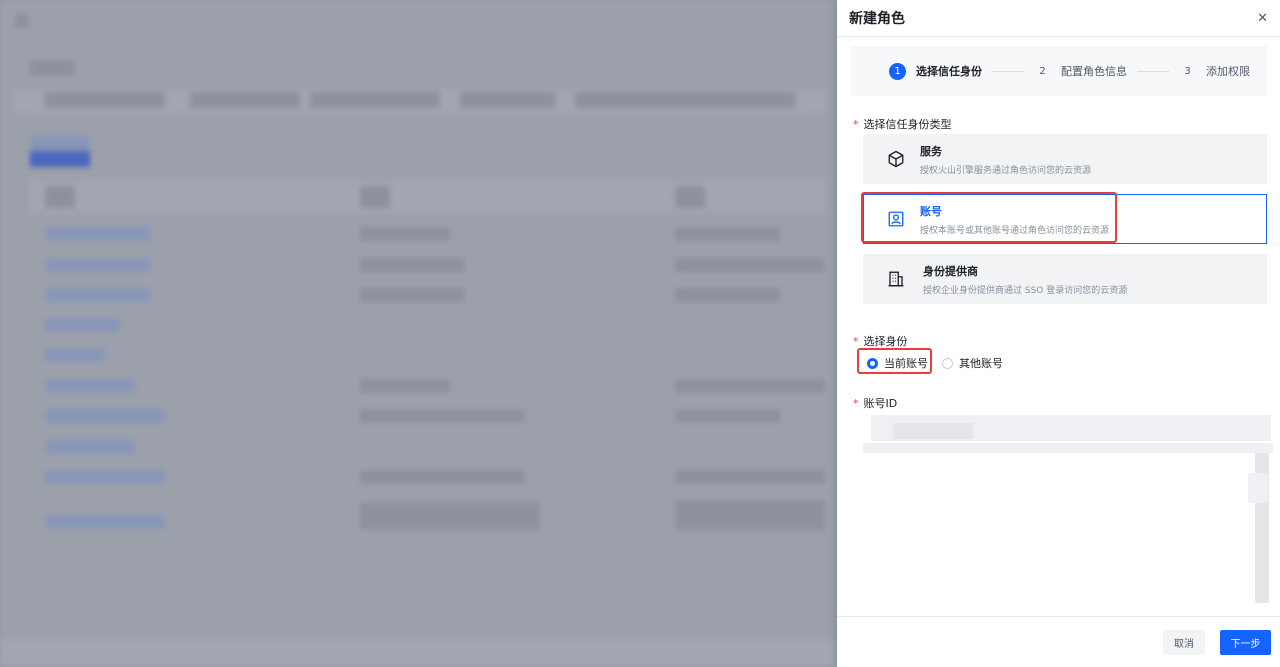  What do you see at coordinates (1065, 159) in the screenshot?
I see `trust-type-service-card: 服务 授权火山引擎服务通过角色访问您的云资源` at bounding box center [1065, 159].